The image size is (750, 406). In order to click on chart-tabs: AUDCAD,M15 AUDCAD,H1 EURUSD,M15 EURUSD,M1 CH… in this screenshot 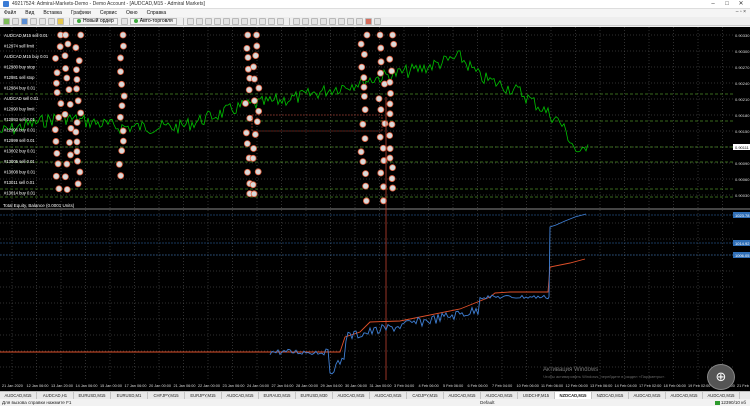, I will do `click(375, 395)`.